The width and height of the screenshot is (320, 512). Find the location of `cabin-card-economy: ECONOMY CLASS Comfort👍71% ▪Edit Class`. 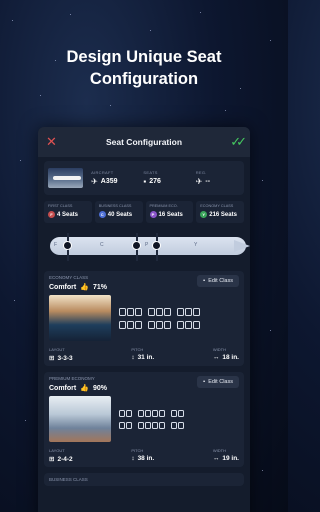

cabin-card-economy: ECONOMY CLASS Comfort👍71% ▪Edit Class is located at coordinates (144, 318).